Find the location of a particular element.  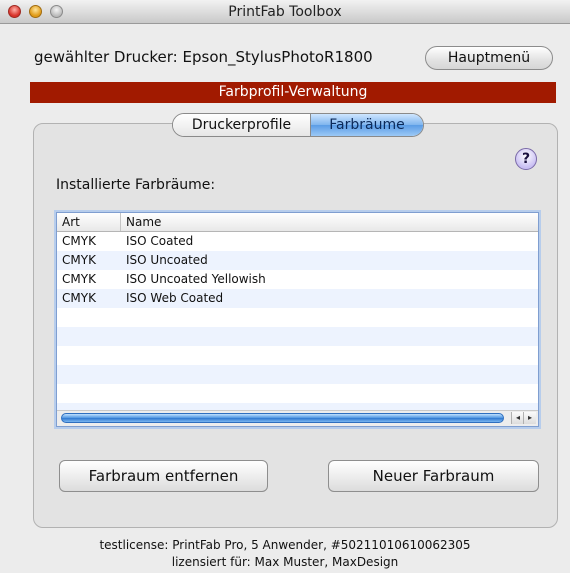

cell-name: ISO Web Coated is located at coordinates (175, 298).